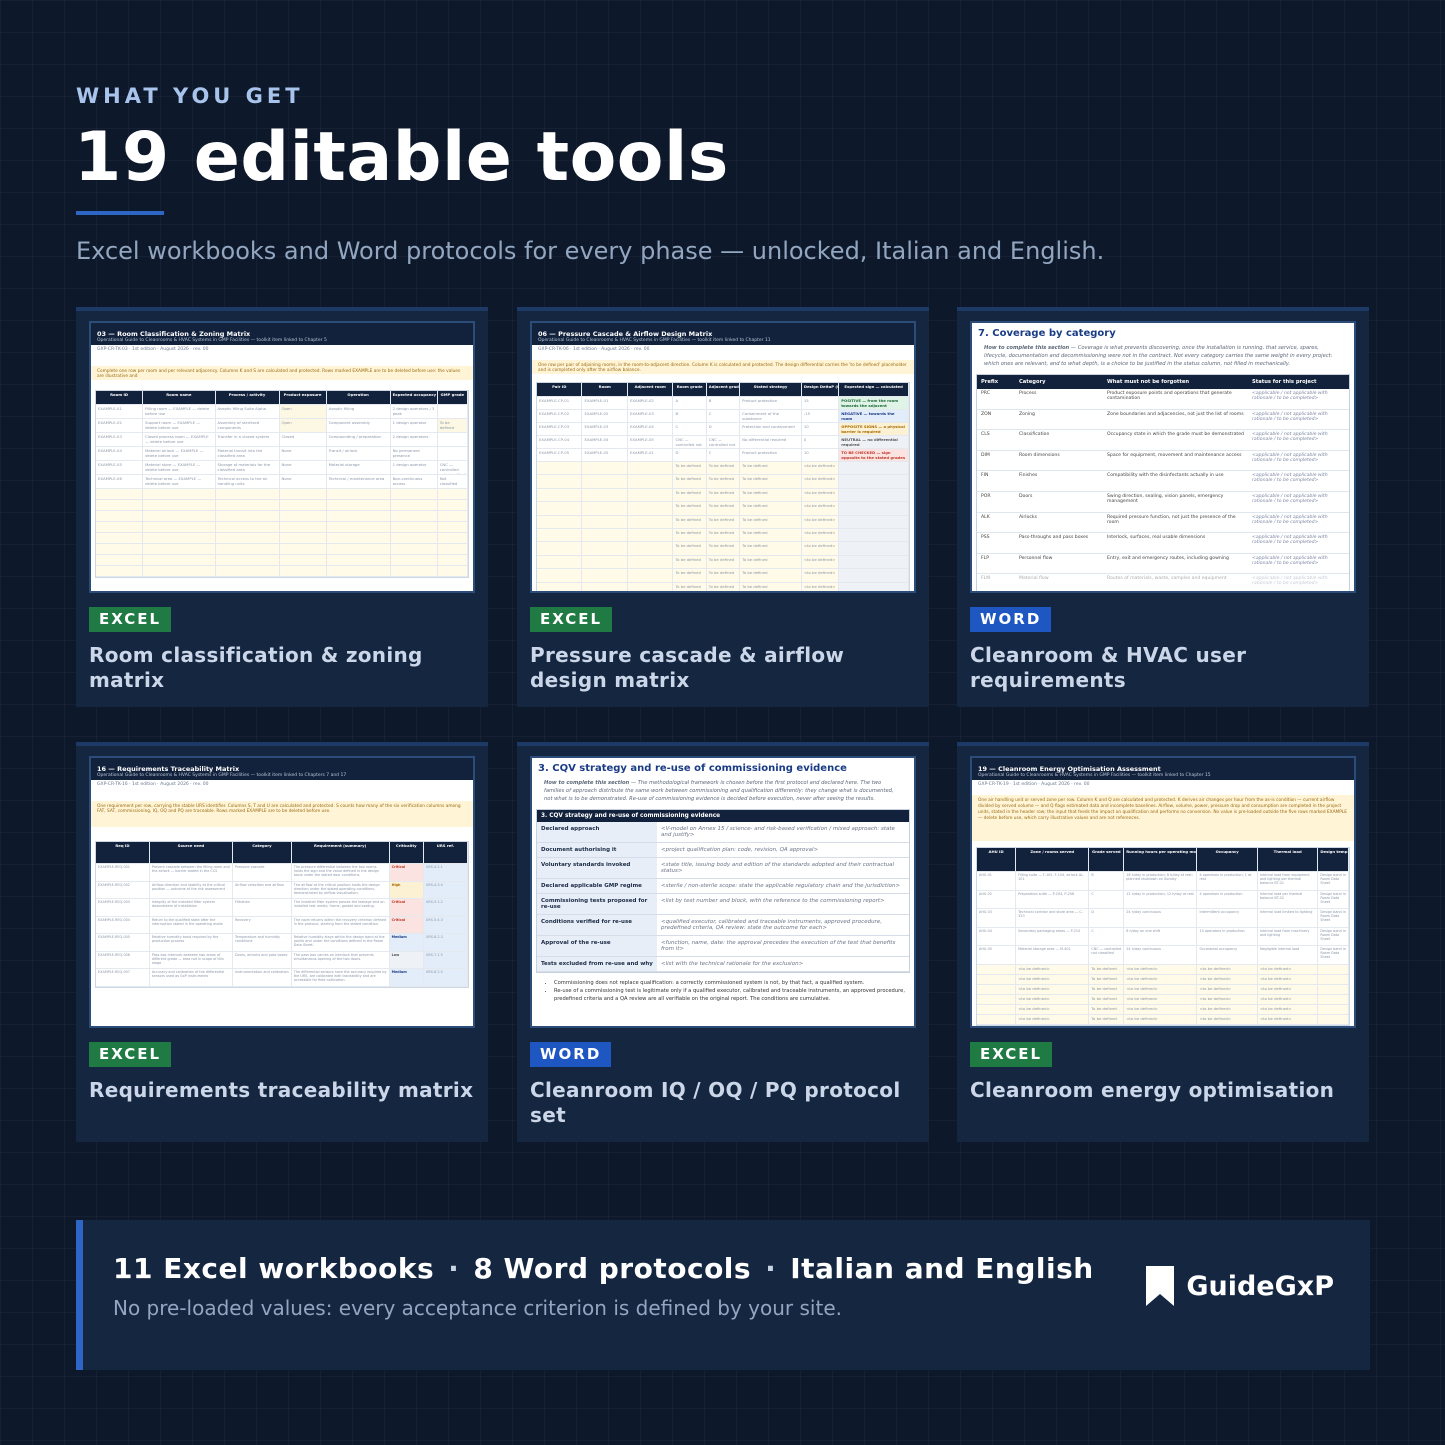  I want to click on preview-col: Operation, so click(359, 397).